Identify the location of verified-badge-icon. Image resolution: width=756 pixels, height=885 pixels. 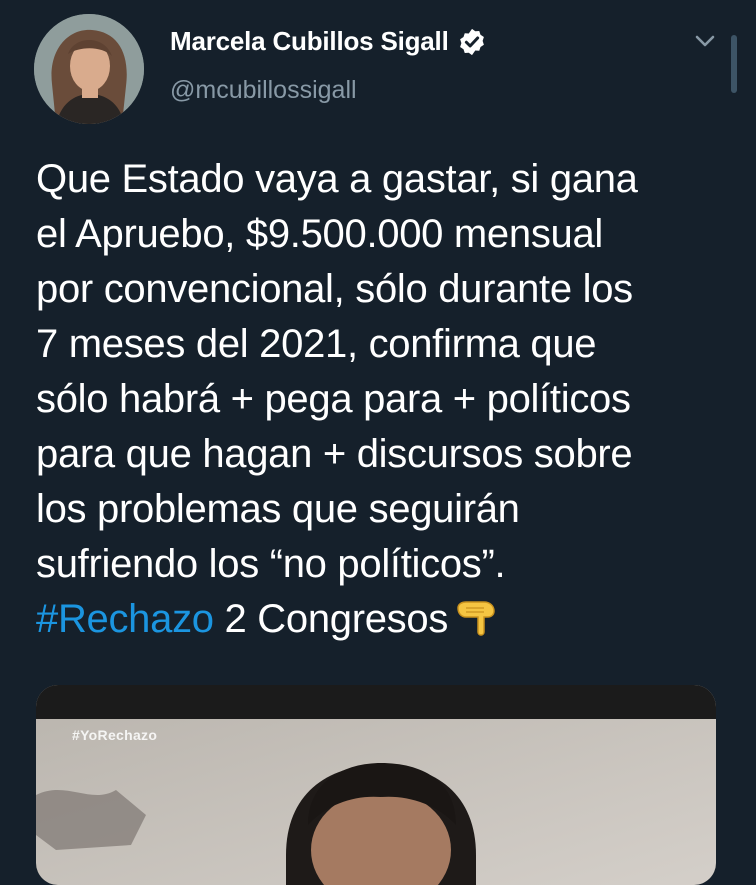
(471, 41).